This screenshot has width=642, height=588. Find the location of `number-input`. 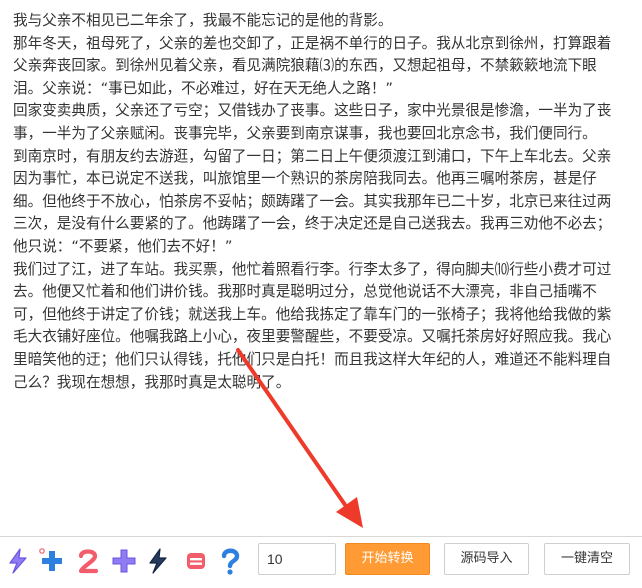

number-input is located at coordinates (297, 559).